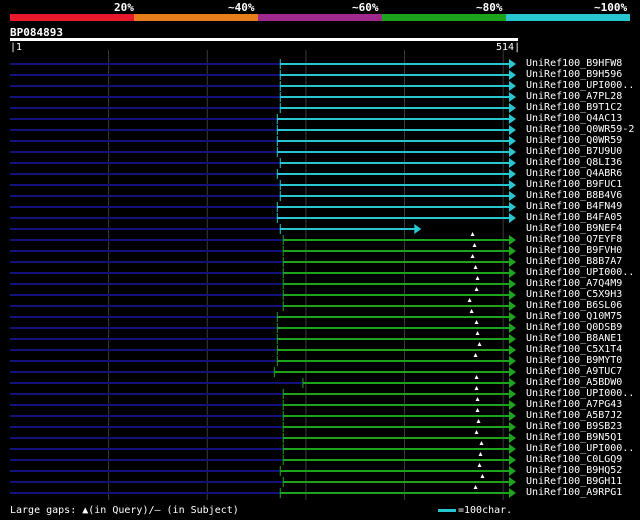 The width and height of the screenshot is (640, 520). What do you see at coordinates (574, 63) in the screenshot?
I see `hit-label: UniRef100_B9HFW8` at bounding box center [574, 63].